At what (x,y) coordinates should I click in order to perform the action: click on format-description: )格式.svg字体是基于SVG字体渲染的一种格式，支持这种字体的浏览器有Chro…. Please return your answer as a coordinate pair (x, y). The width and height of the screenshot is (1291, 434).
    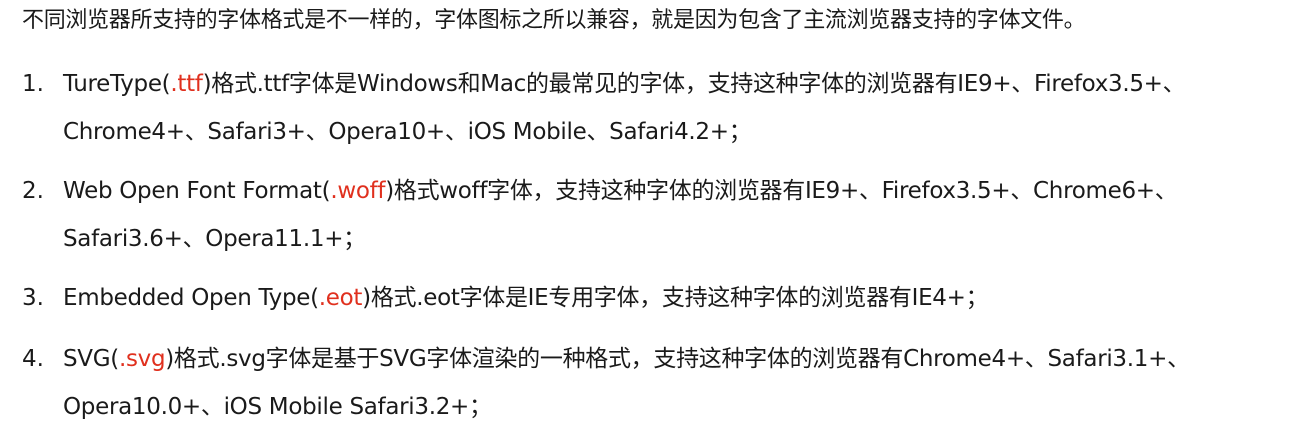
    Looking at the image, I should click on (677, 359).